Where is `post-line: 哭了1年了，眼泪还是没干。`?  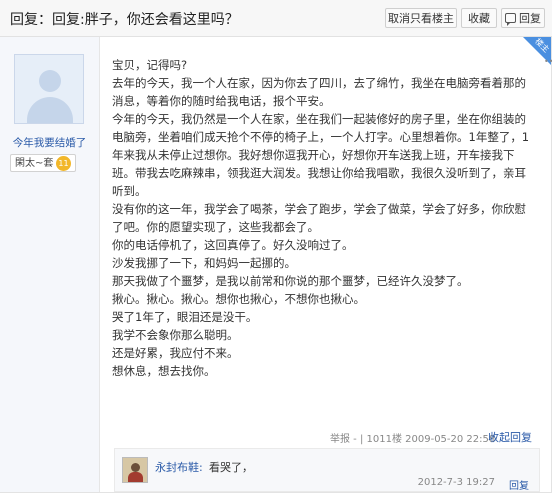 post-line: 哭了1年了，眼泪还是没干。 is located at coordinates (185, 317).